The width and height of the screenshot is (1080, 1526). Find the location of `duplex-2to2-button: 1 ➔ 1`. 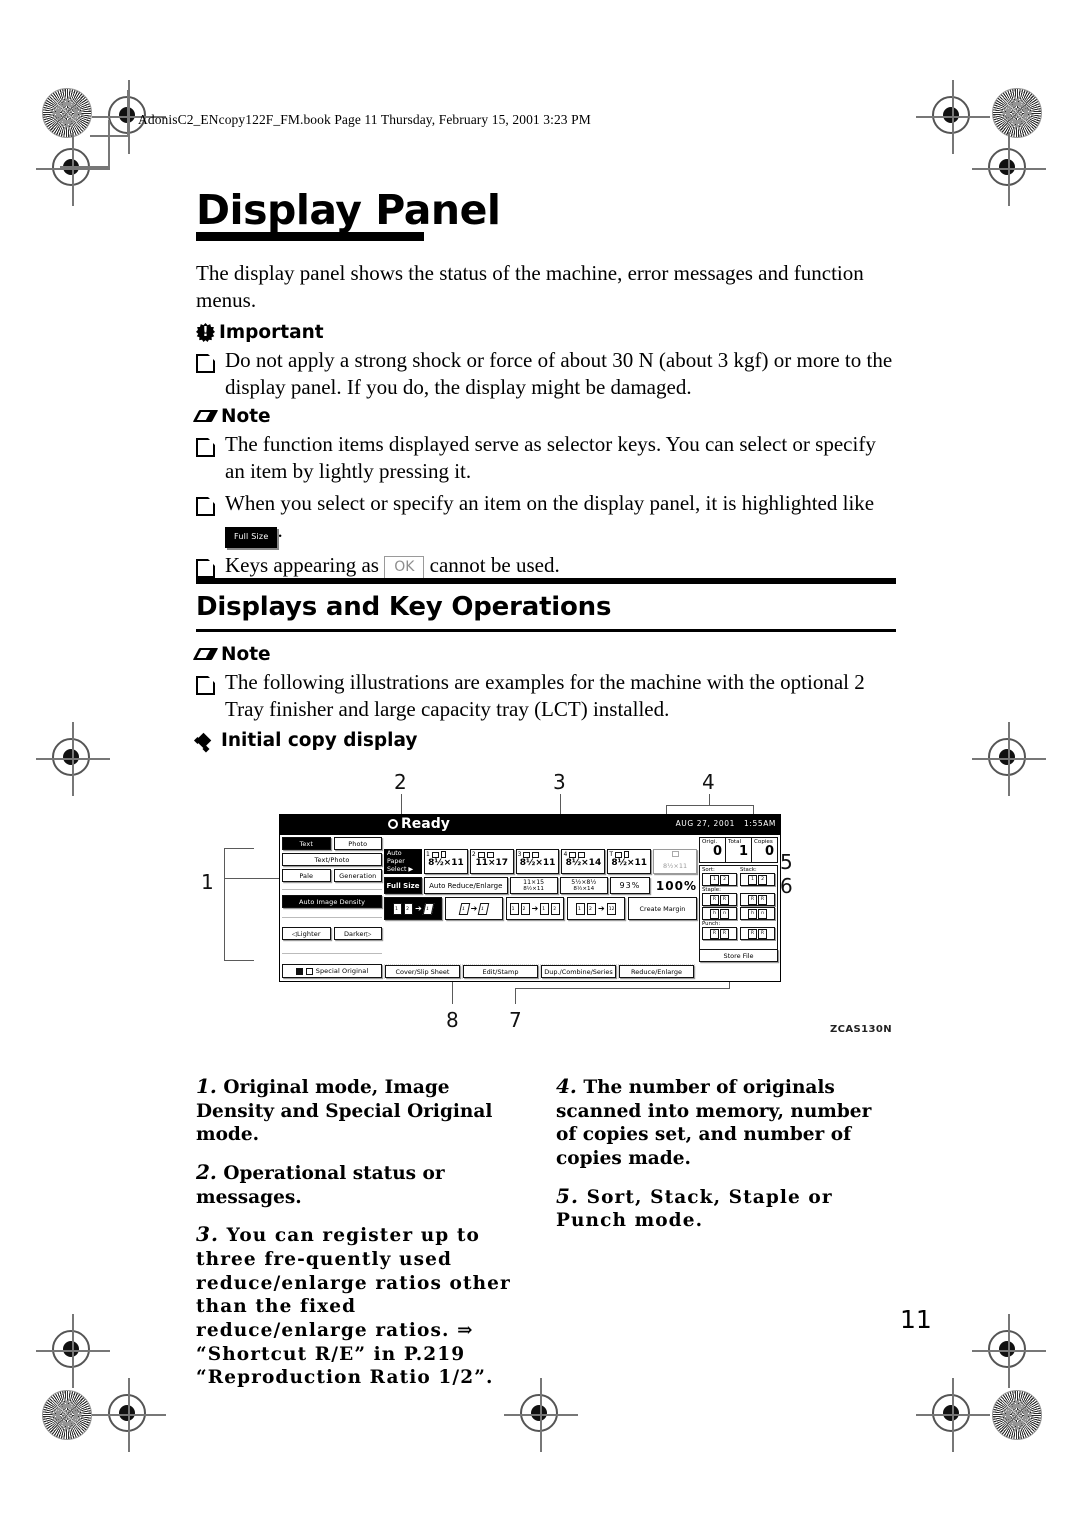

duplex-2to2-button: 1 ➔ 1 is located at coordinates (473, 908).